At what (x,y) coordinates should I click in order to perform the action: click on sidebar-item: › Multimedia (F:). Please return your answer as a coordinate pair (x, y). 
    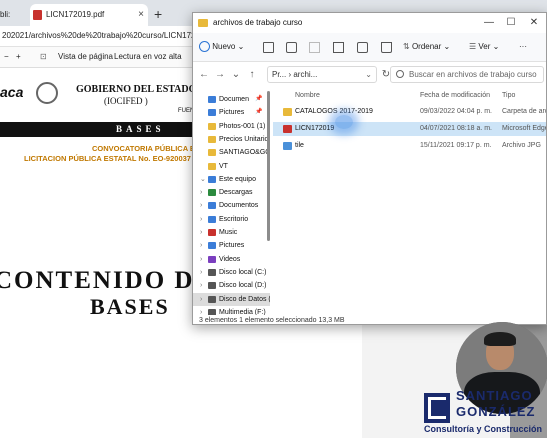
    Looking at the image, I should click on (231, 310).